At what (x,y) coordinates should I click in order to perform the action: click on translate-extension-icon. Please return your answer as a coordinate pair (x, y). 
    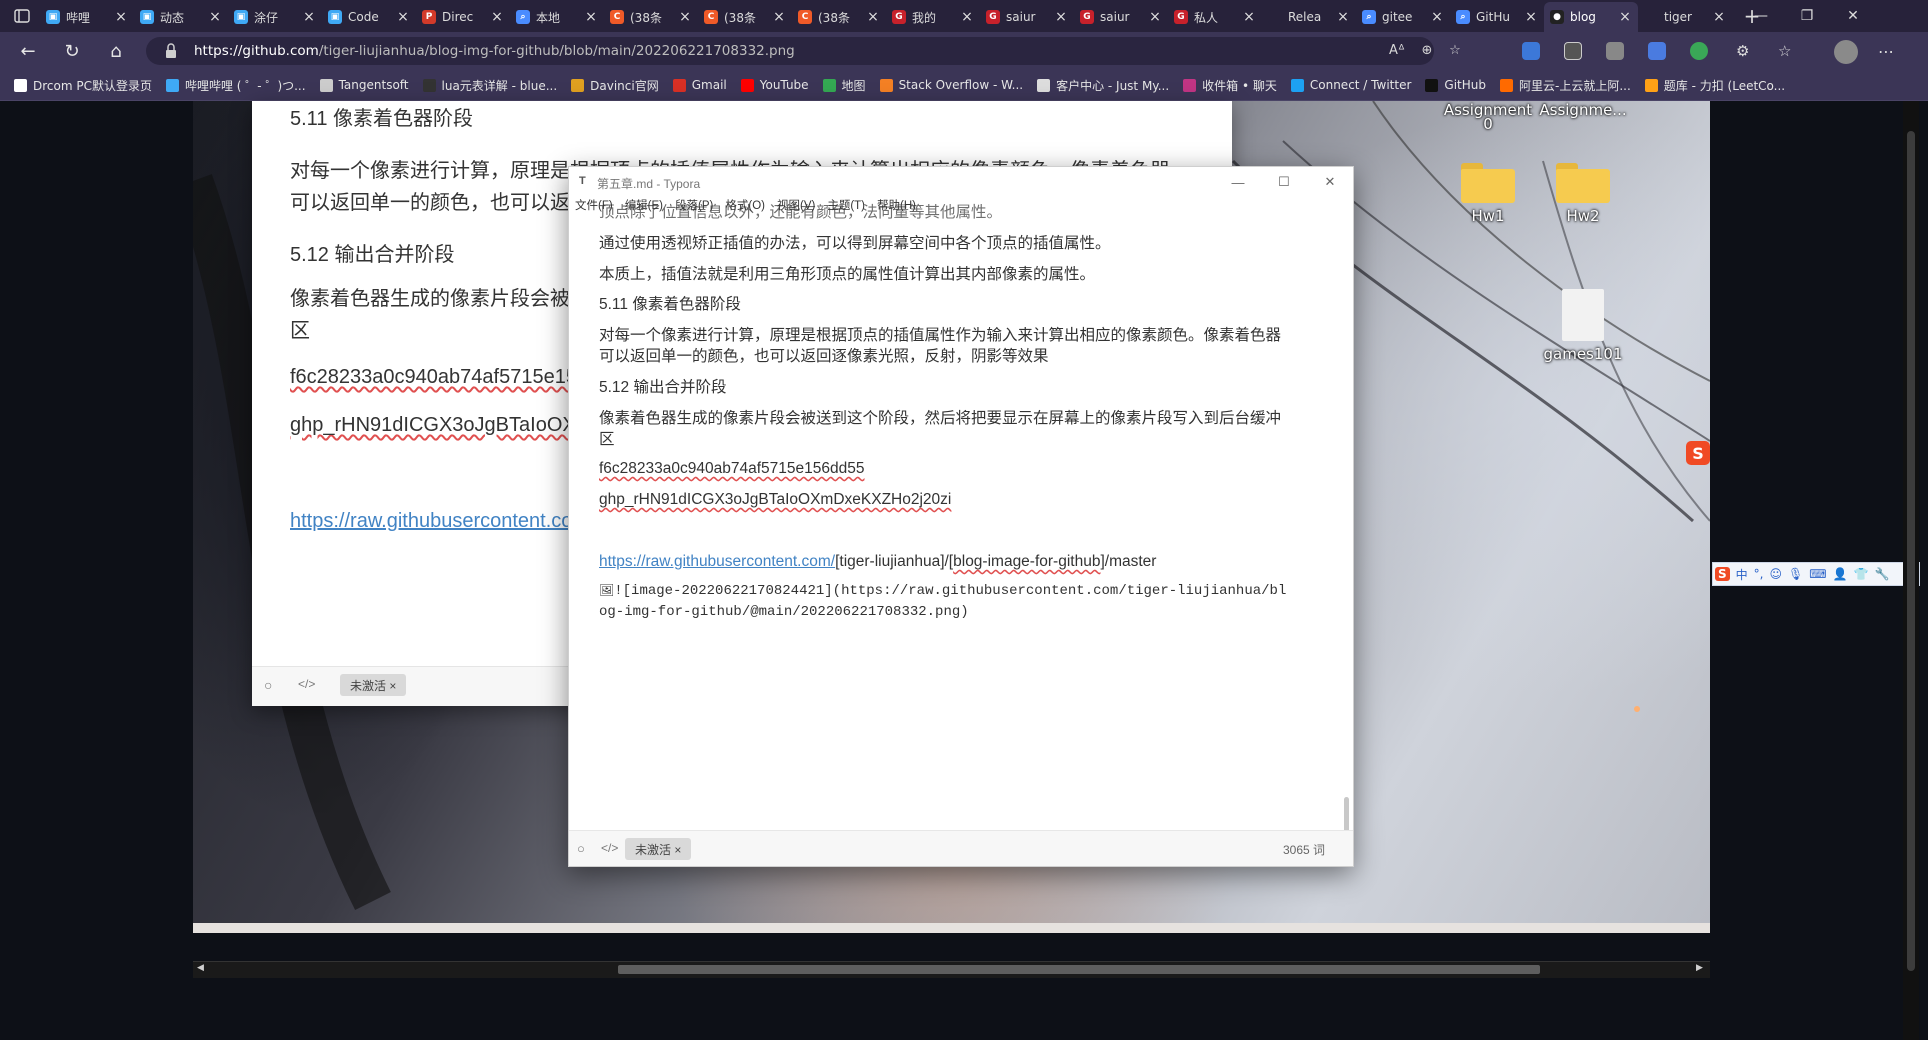
    Looking at the image, I should click on (1657, 51).